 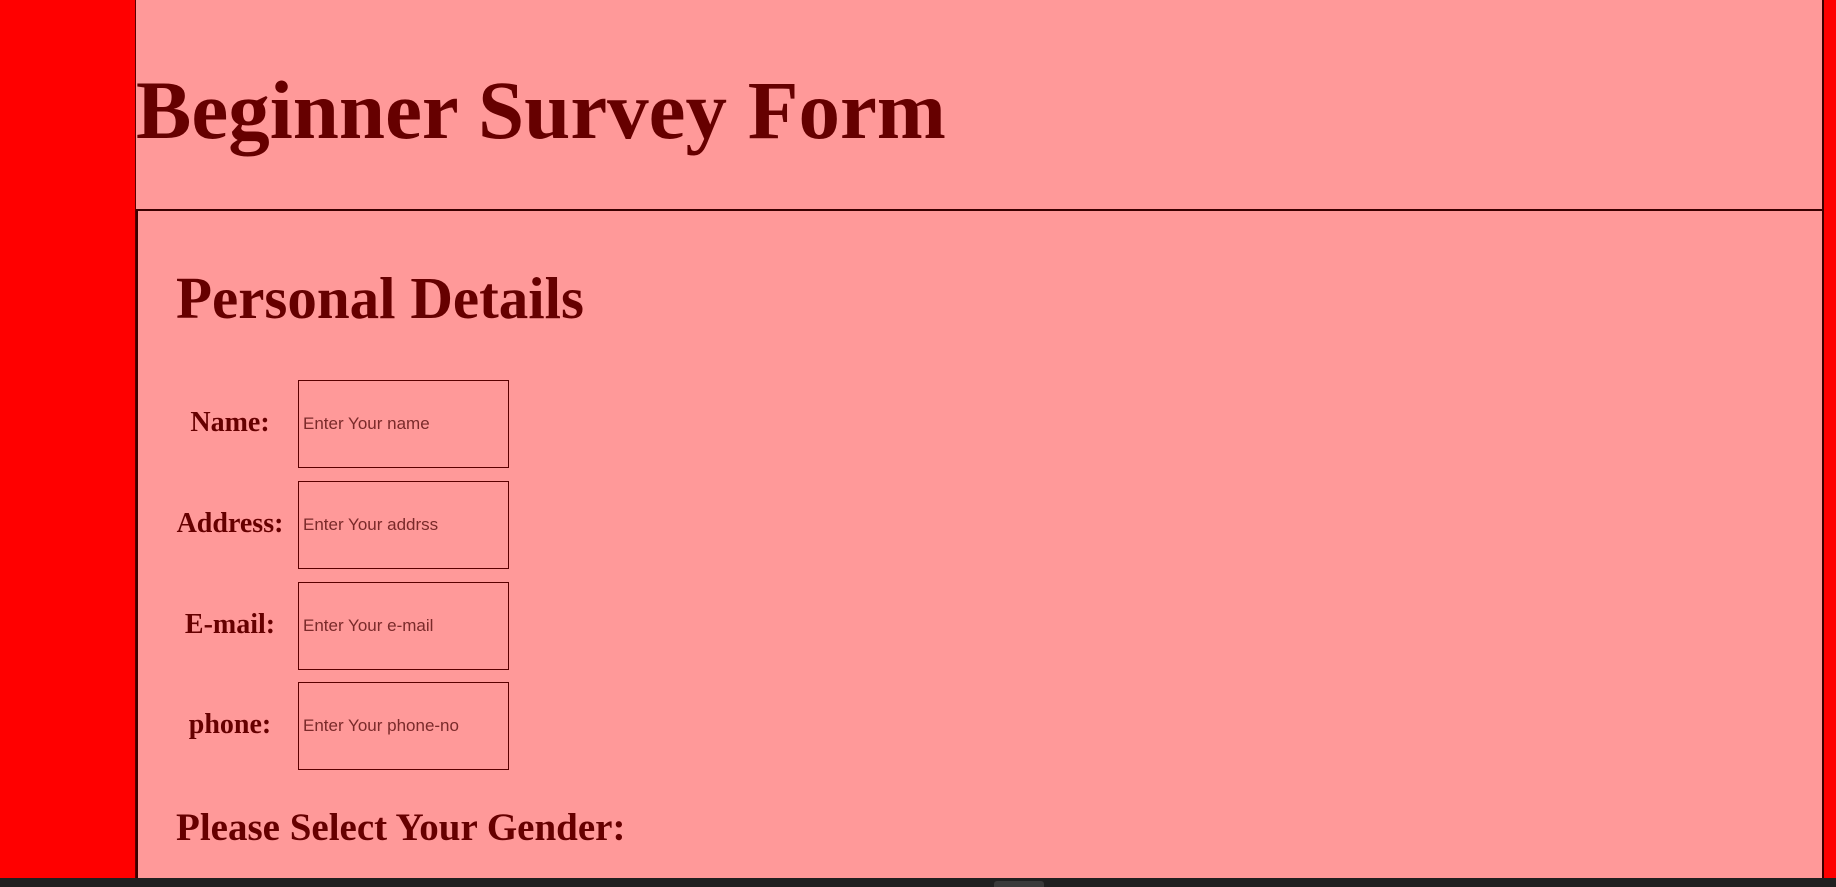 What do you see at coordinates (1019, 884) in the screenshot?
I see `taskbar-item` at bounding box center [1019, 884].